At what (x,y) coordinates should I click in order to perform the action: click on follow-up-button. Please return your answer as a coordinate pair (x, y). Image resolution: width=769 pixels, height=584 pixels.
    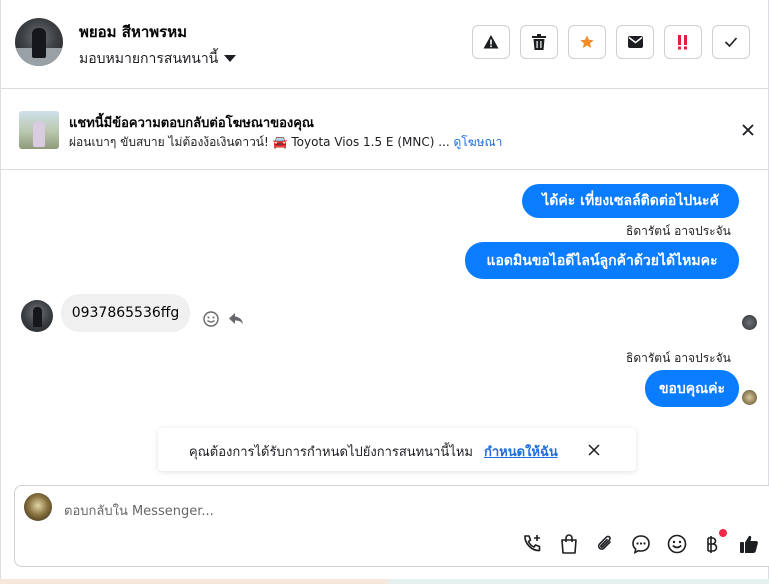
    Looking at the image, I should click on (683, 42).